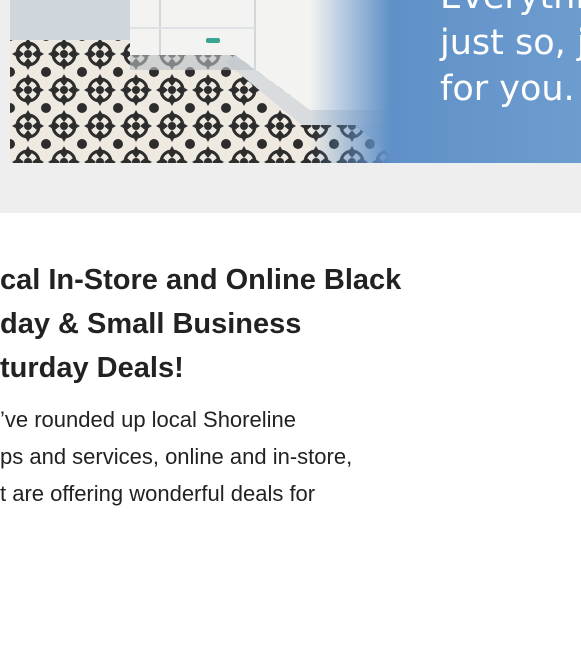 The width and height of the screenshot is (581, 650). I want to click on body-line: ps and services, online and in-store,, so click(176, 456).